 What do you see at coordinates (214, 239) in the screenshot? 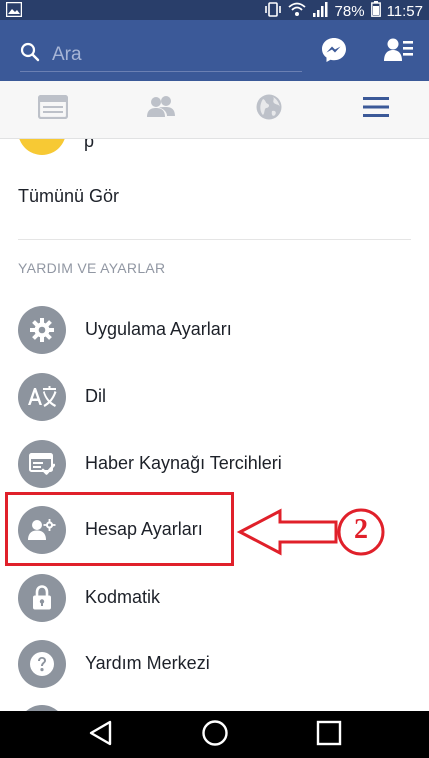
I see `divider` at bounding box center [214, 239].